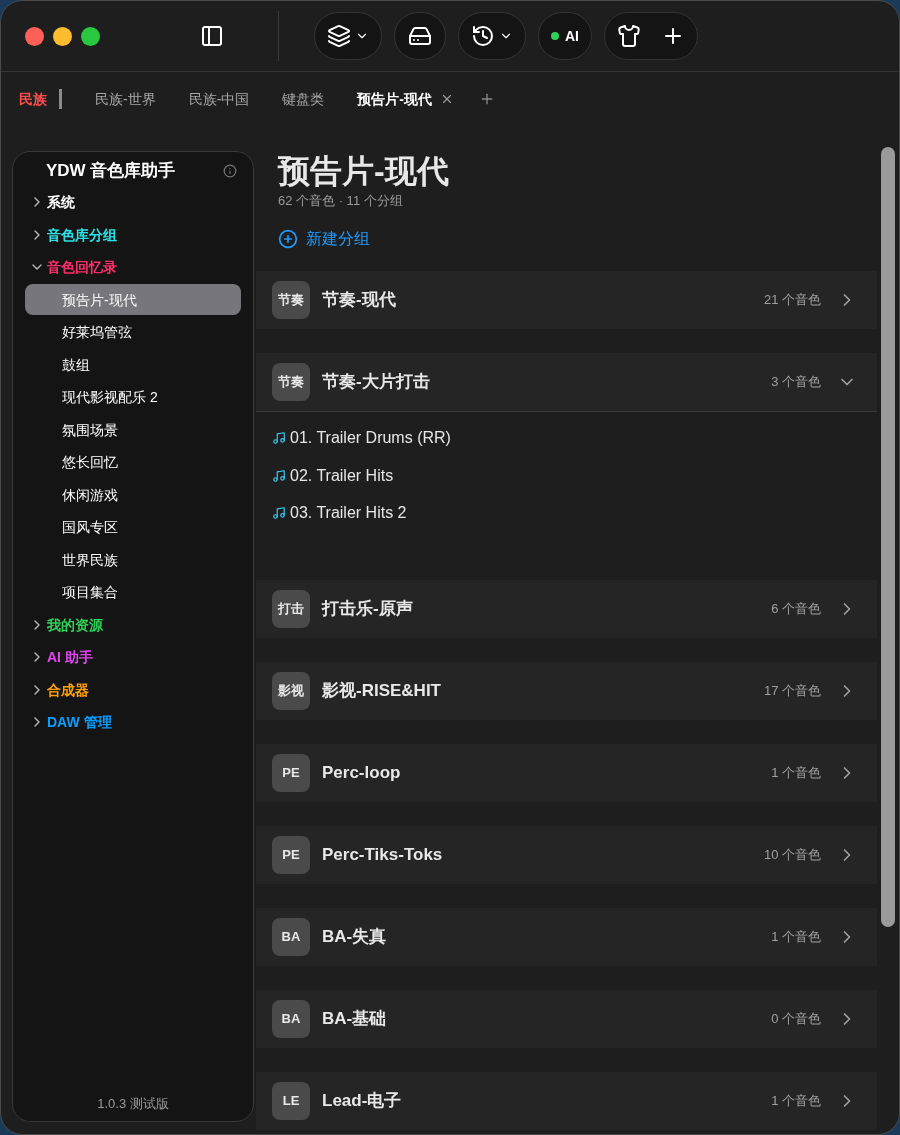 The image size is (900, 1135). What do you see at coordinates (133, 397) in the screenshot?
I see `sidebar-item: 现代影视配乐 2` at bounding box center [133, 397].